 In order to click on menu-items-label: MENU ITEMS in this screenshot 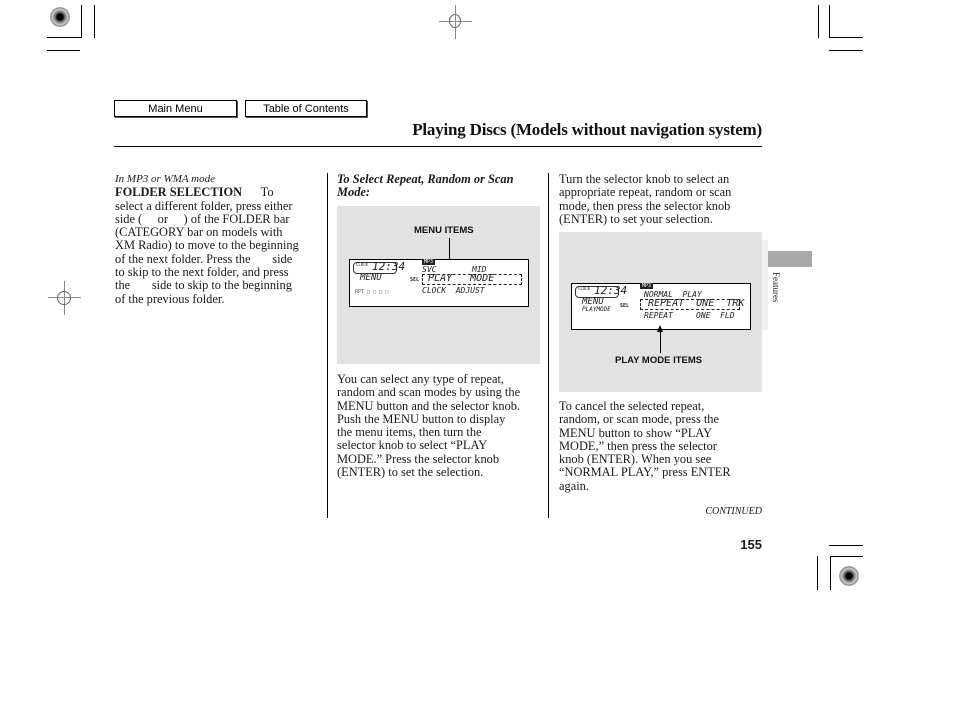, I will do `click(444, 230)`.